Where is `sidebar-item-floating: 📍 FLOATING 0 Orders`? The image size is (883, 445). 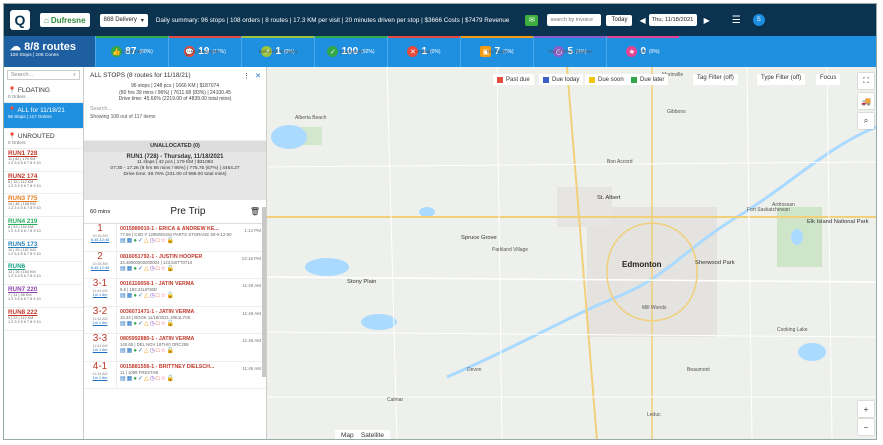 sidebar-item-floating: 📍 FLOATING 0 Orders is located at coordinates (43, 93).